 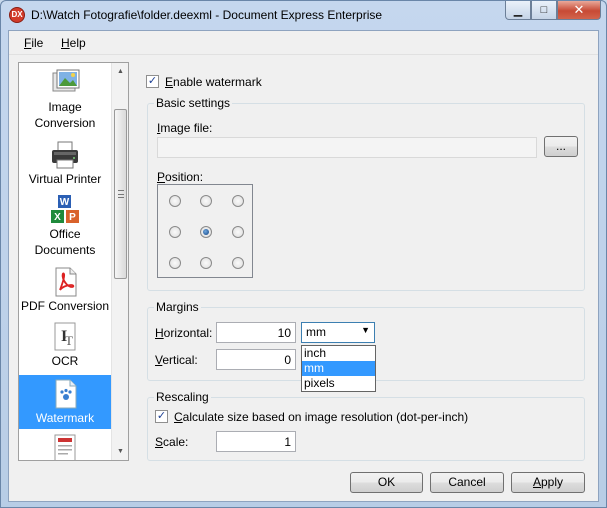 What do you see at coordinates (161, 416) in the screenshot?
I see `calculate-size-checkbox: ✓` at bounding box center [161, 416].